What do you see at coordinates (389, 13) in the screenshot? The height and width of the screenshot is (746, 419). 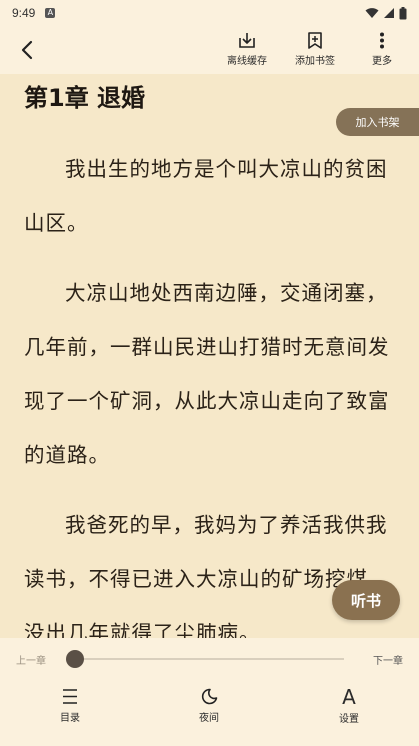 I see `signal-icon` at bounding box center [389, 13].